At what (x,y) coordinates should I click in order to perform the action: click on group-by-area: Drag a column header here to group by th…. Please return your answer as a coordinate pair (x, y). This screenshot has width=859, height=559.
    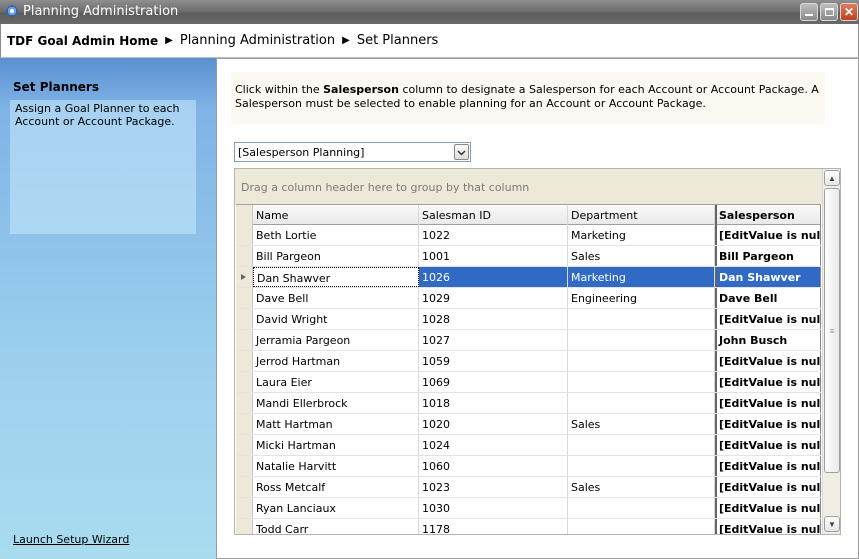
    Looking at the image, I should click on (528, 186).